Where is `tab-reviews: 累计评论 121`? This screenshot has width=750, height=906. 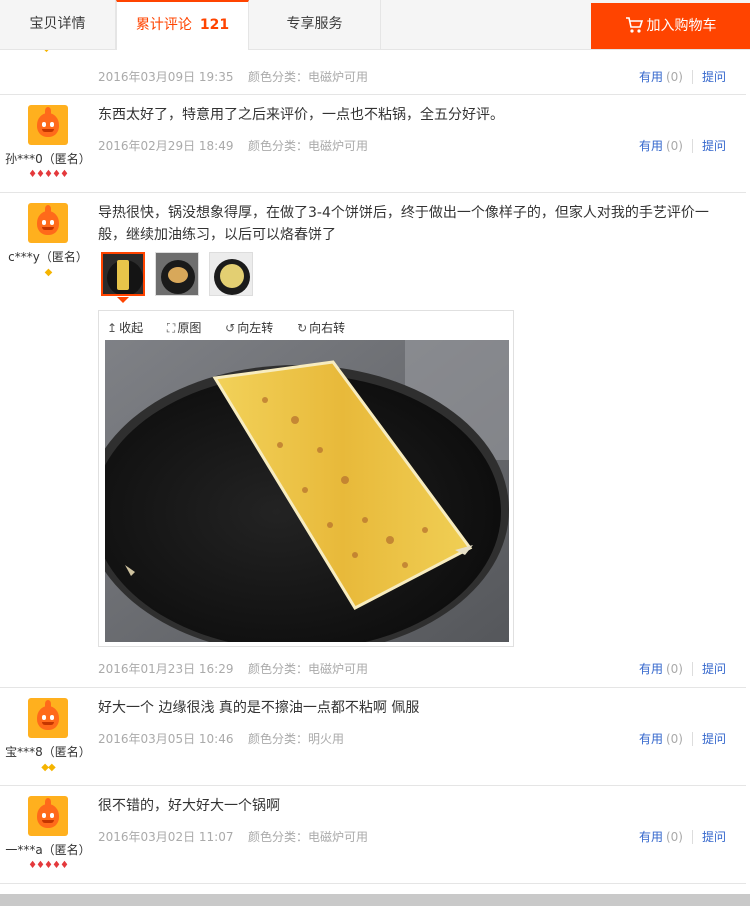 tab-reviews: 累计评论 121 is located at coordinates (182, 25).